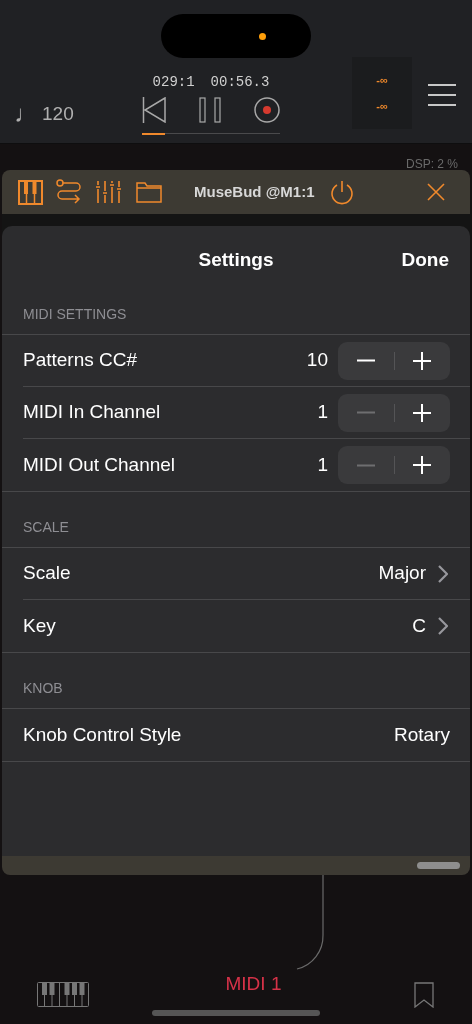 The height and width of the screenshot is (1024, 472). I want to click on bar-position: 029:1, so click(173, 82).